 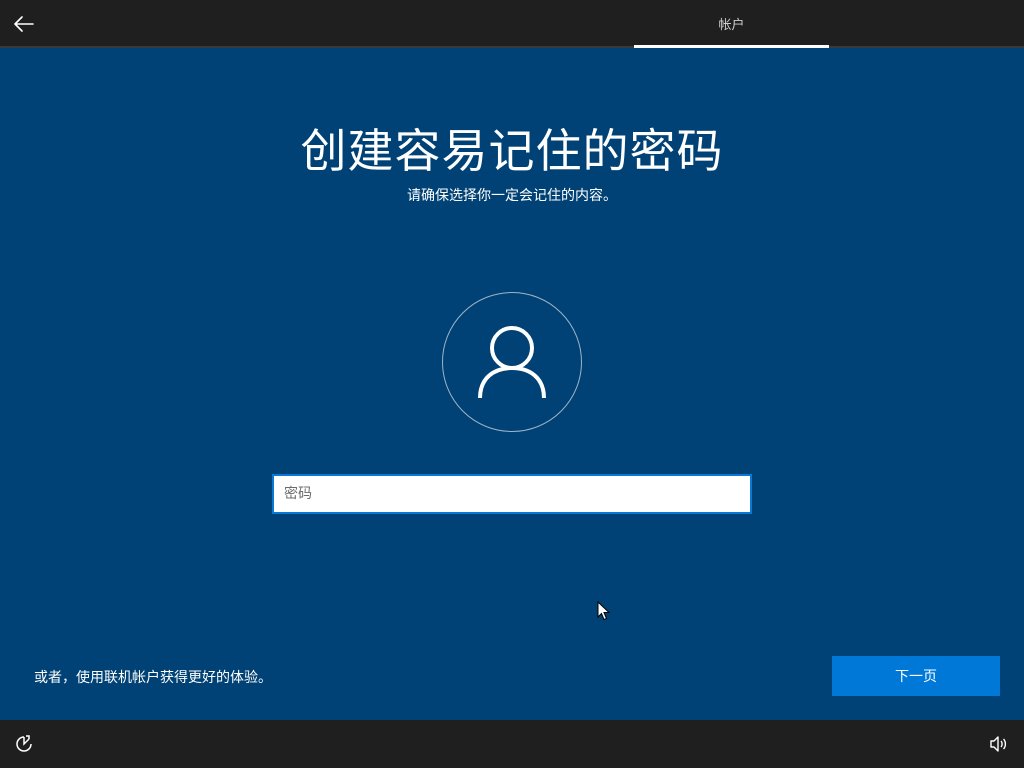 What do you see at coordinates (153, 677) in the screenshot?
I see `online-account-link: 或者，使用联机帐户获得更好的体验。` at bounding box center [153, 677].